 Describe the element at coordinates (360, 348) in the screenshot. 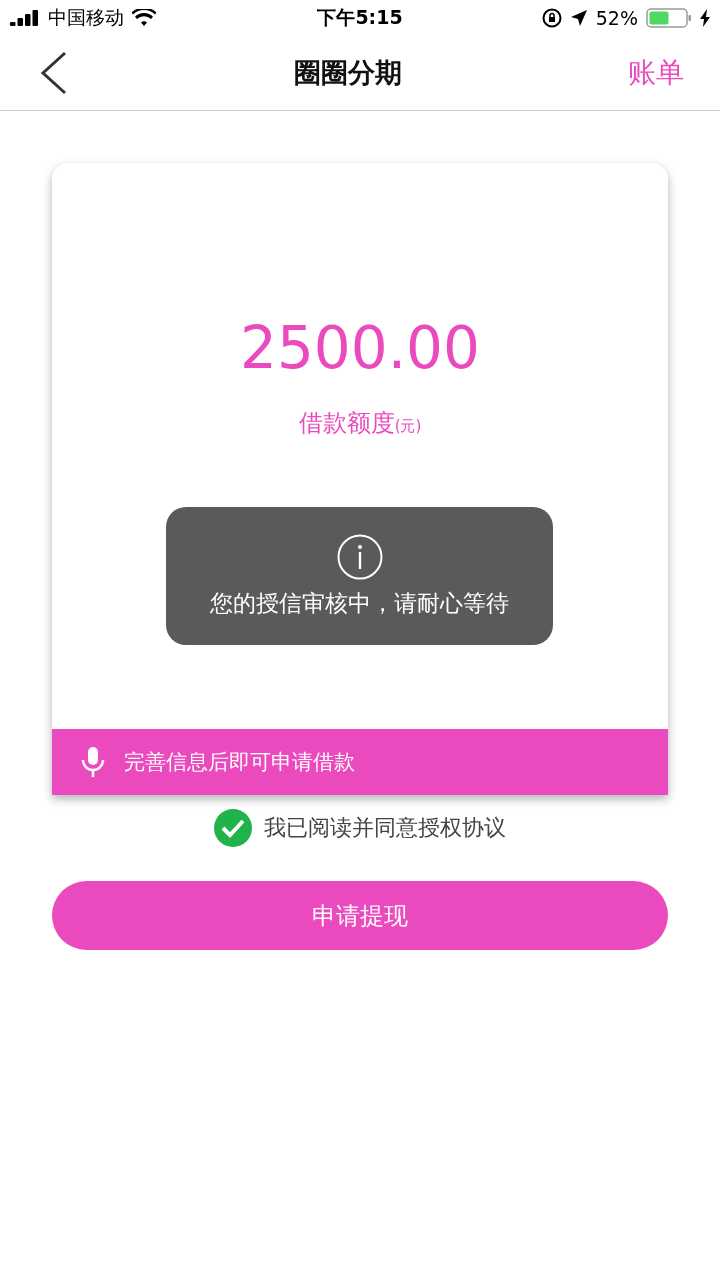

I see `loan-amount: 2500.00` at that location.